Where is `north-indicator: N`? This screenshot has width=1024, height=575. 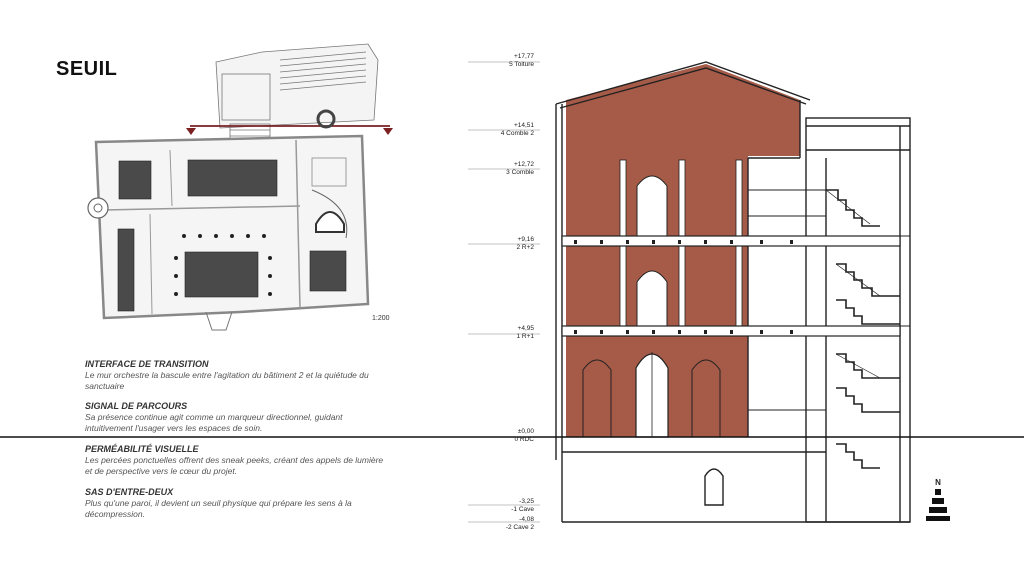
north-indicator: N is located at coordinates (938, 502).